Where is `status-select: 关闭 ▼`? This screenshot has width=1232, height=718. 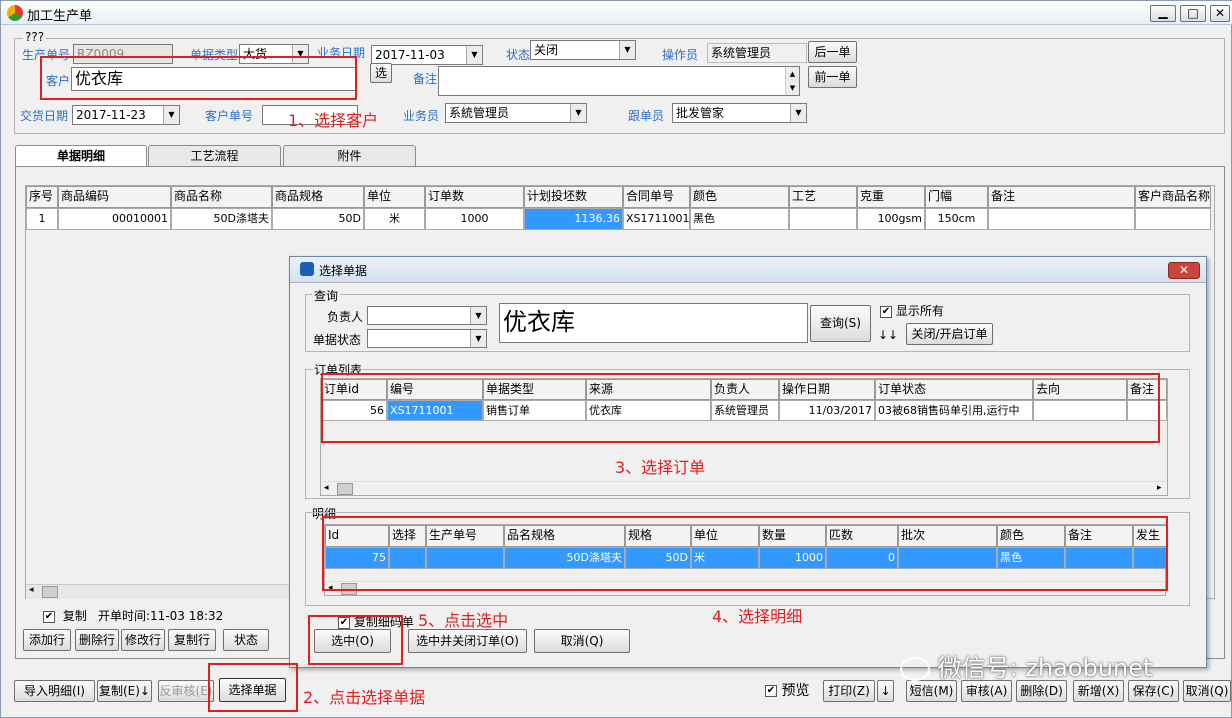
status-select: 关闭 ▼ is located at coordinates (583, 50).